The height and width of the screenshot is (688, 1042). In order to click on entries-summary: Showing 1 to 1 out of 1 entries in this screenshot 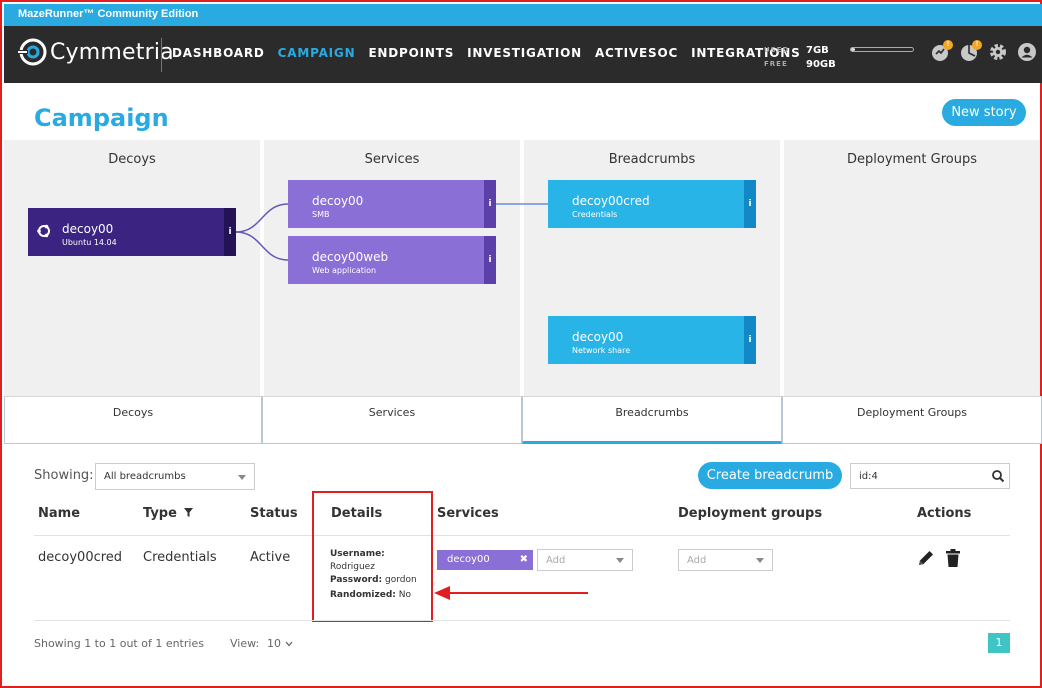, I will do `click(119, 643)`.